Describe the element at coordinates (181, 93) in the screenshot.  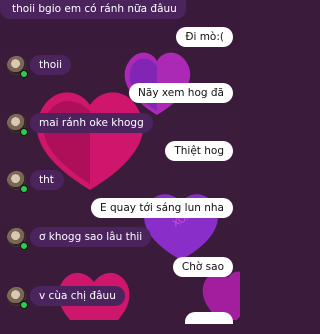
I see `outgoing-message-bubble: Nãy xem hog đã` at that location.